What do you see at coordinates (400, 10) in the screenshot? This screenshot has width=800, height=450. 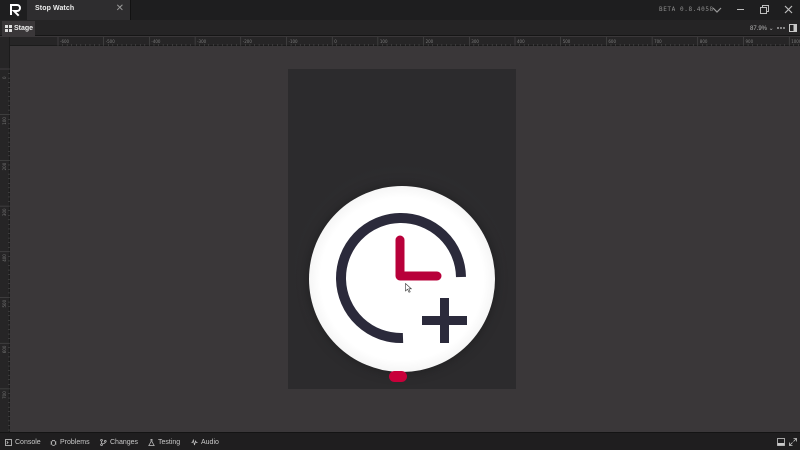 I see `title-bar: Stop Watch ✕ BETA 0.8.4058` at bounding box center [400, 10].